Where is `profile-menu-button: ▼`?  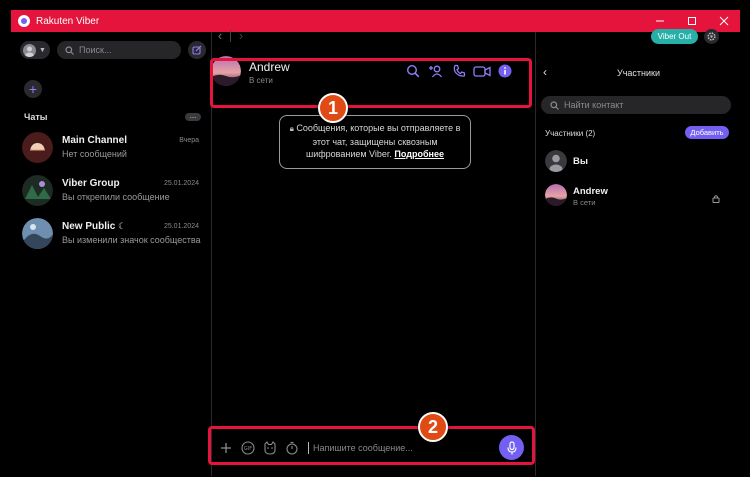
profile-menu-button: ▼ is located at coordinates (35, 50).